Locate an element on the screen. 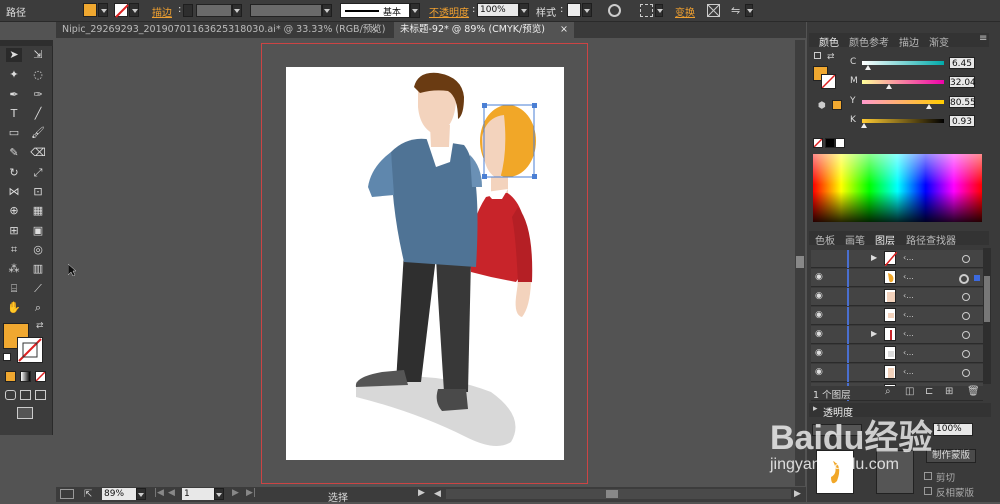 The width and height of the screenshot is (1000, 504). transparency-title: 透明度 is located at coordinates (838, 411).